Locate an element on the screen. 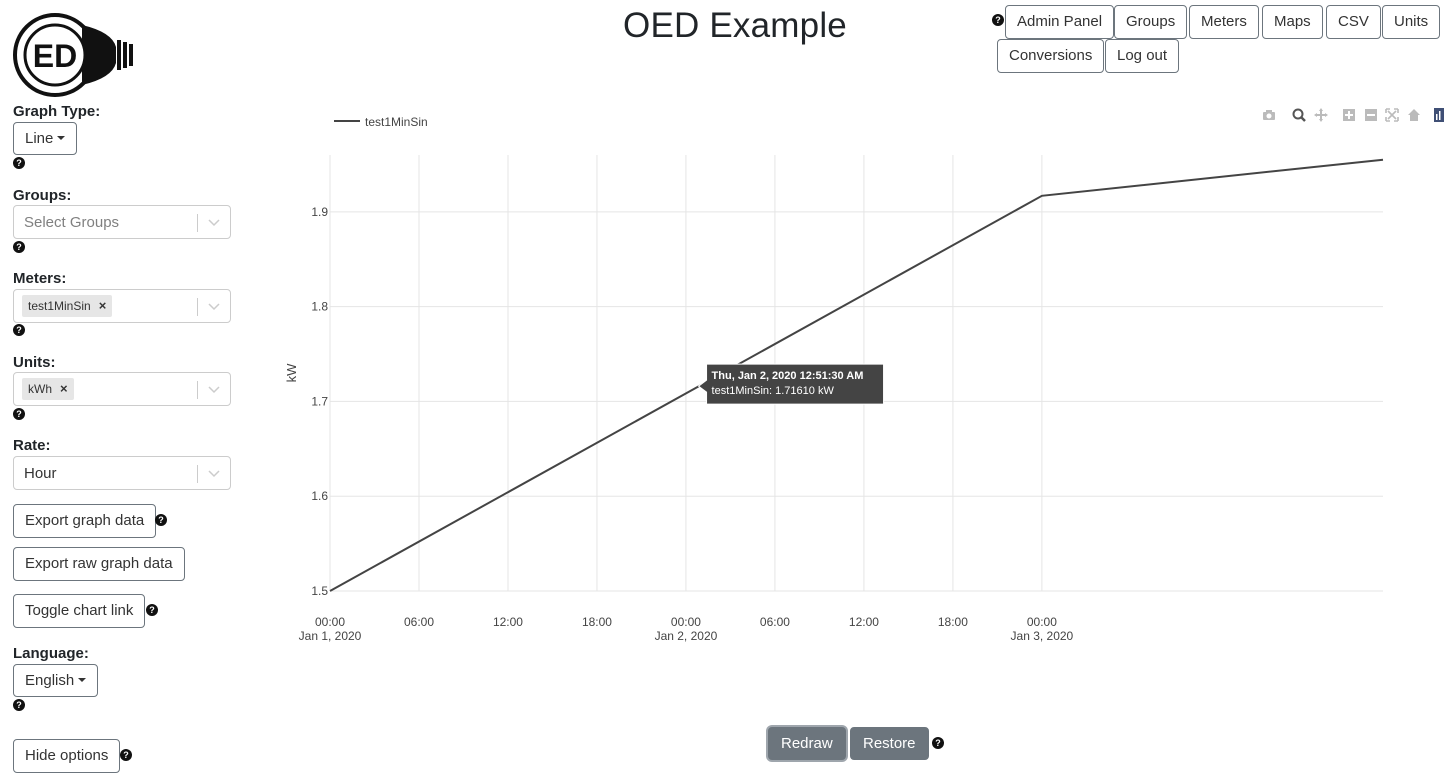 This screenshot has height=779, width=1444. groups-label: Groups: is located at coordinates (42, 195).